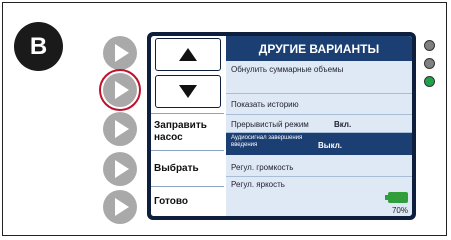 The width and height of the screenshot is (451, 240). What do you see at coordinates (287, 69) in the screenshot?
I see `menu-item-label: Обнулить суммарные объемы` at bounding box center [287, 69].